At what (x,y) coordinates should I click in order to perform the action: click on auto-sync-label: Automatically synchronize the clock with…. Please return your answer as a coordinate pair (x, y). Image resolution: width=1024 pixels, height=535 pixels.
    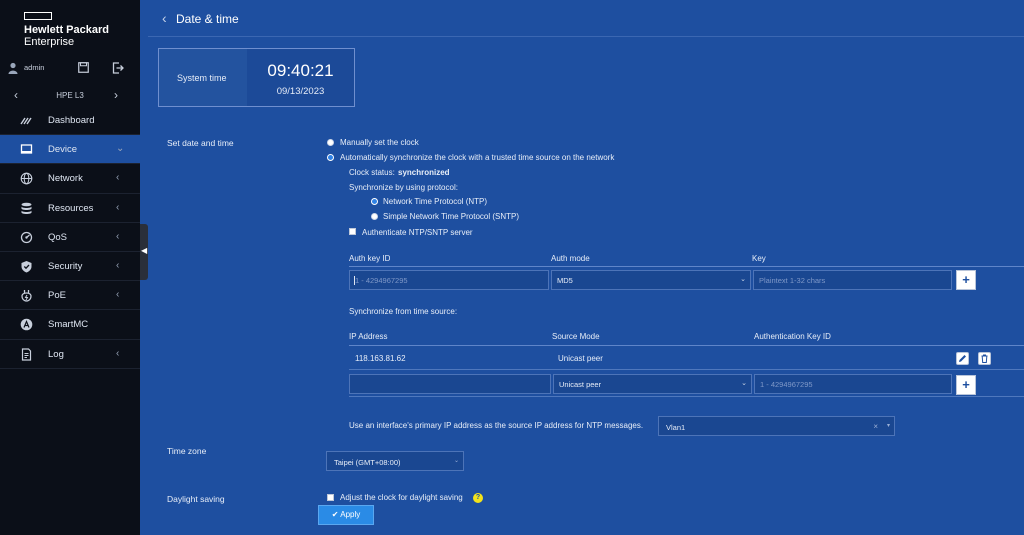
    Looking at the image, I should click on (477, 157).